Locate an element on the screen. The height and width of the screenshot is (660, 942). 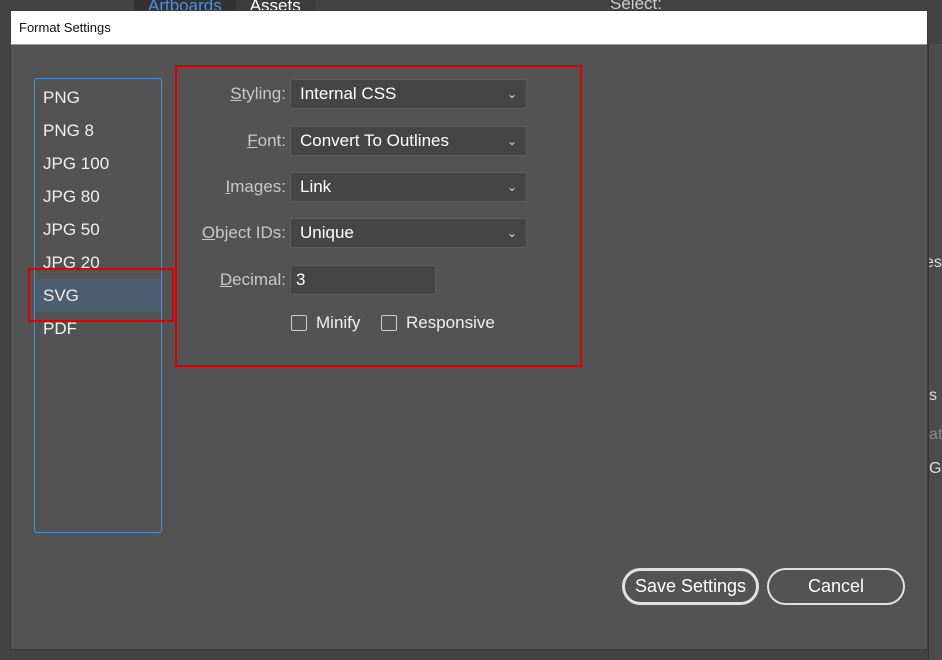
images-label: Images: is located at coordinates (255, 186).